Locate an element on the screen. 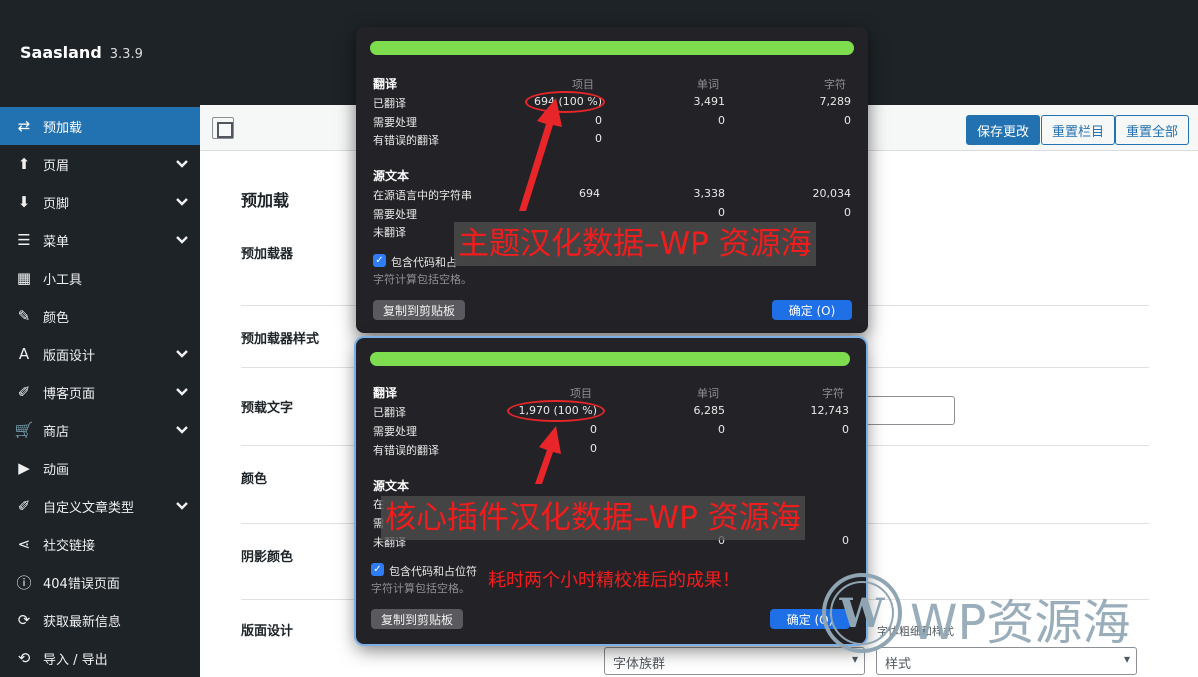 The width and height of the screenshot is (1198, 677). svg-text: W is located at coordinates (862, 613).